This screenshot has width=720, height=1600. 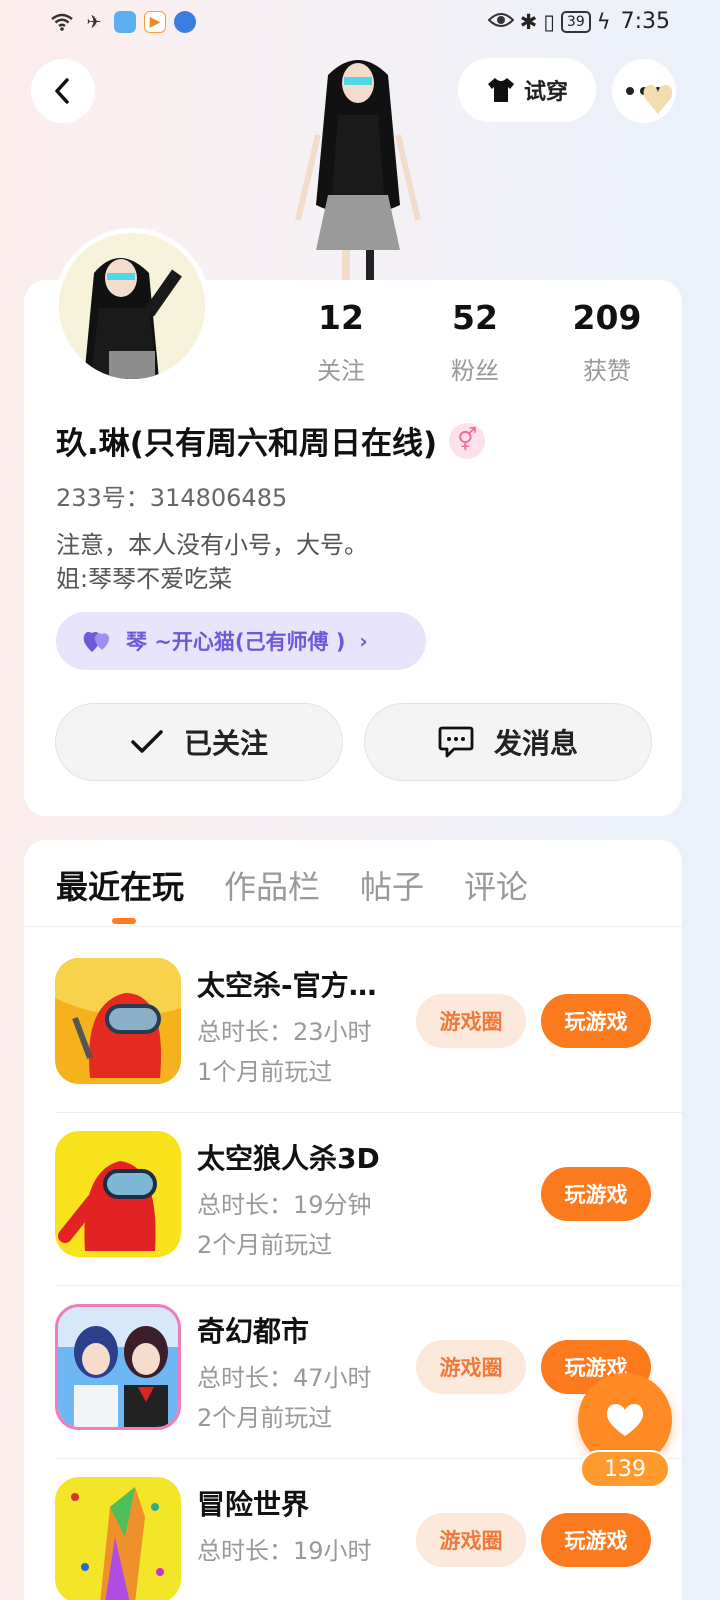 What do you see at coordinates (284, 1032) in the screenshot?
I see `game-playtime: 总时长：23小时` at bounding box center [284, 1032].